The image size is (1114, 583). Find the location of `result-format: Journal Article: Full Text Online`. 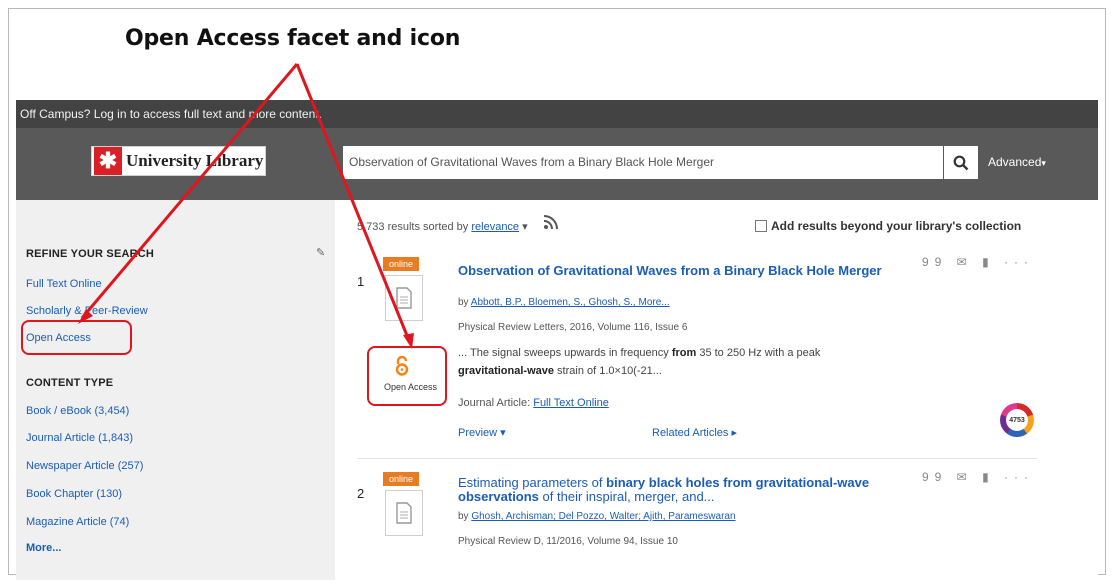

result-format: Journal Article: Full Text Online is located at coordinates (533, 403).